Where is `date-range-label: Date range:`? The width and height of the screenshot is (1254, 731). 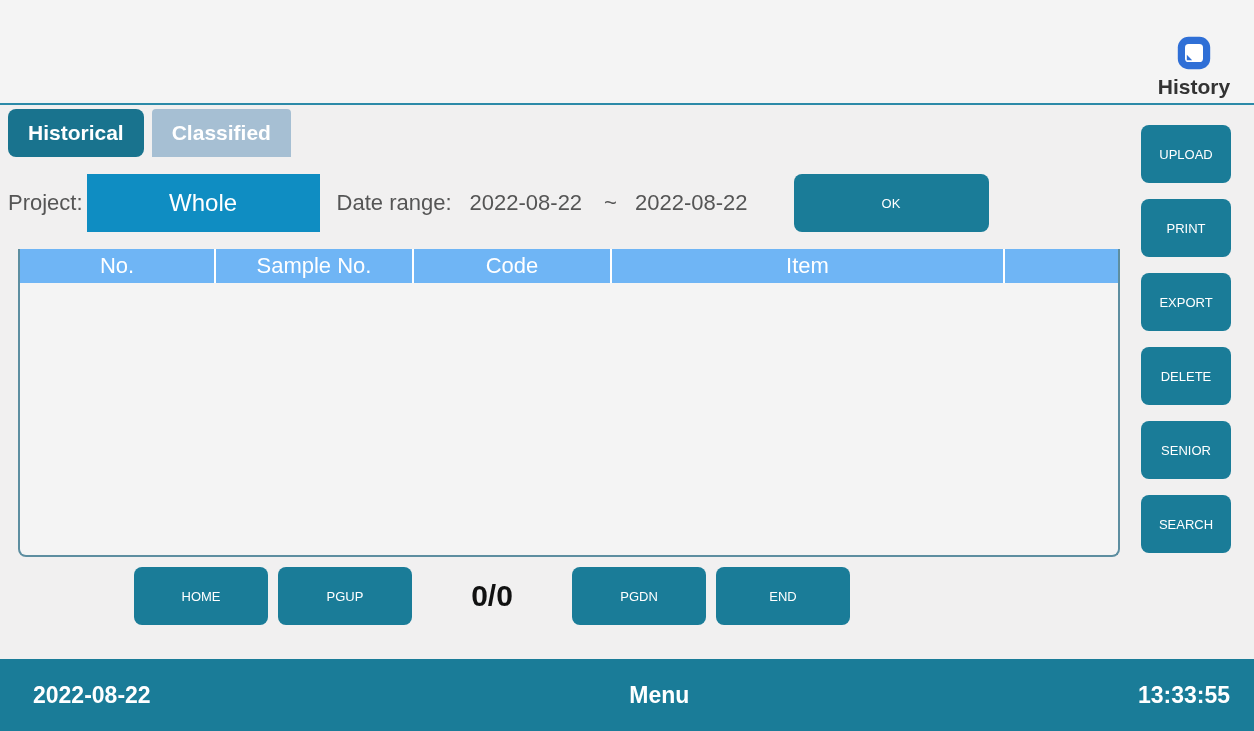
date-range-label: Date range: is located at coordinates (394, 203).